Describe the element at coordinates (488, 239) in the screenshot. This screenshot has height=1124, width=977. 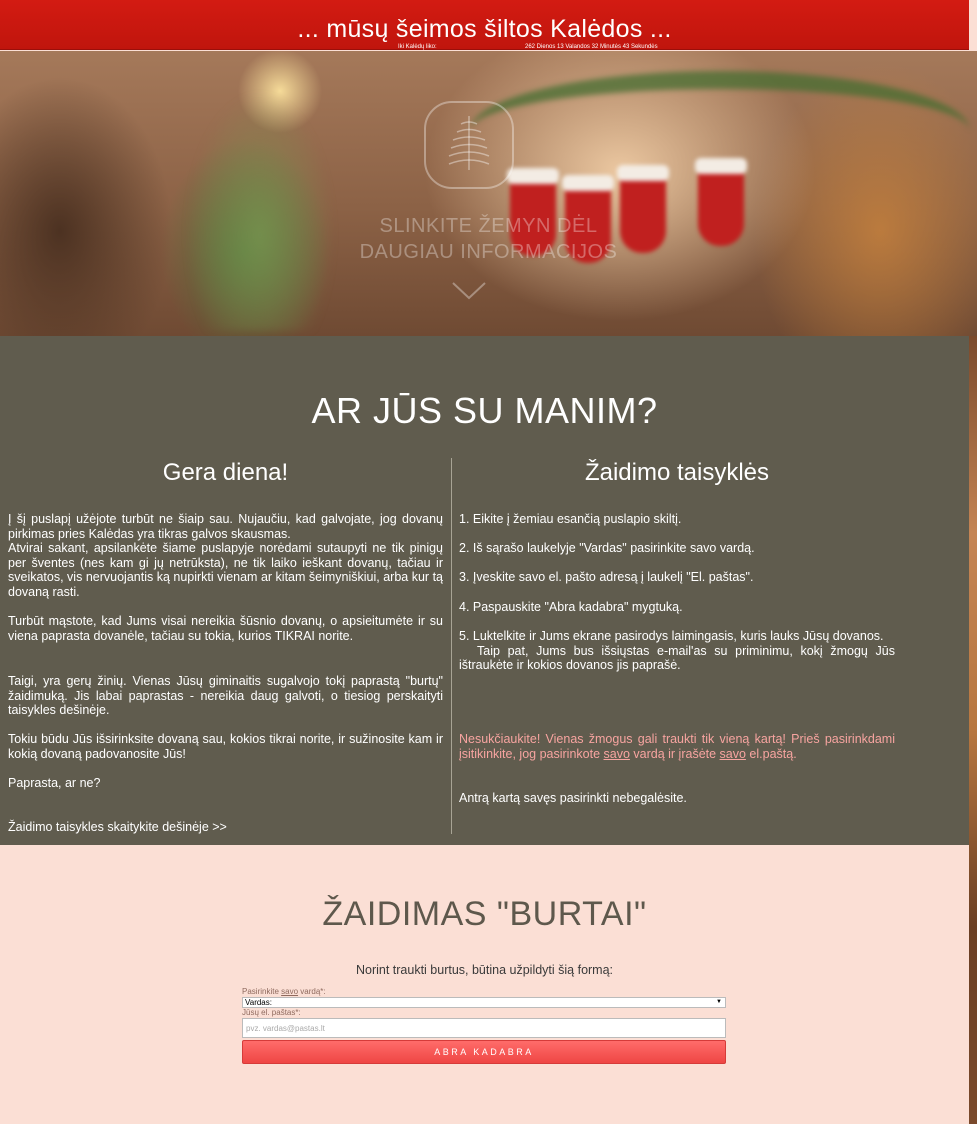
I see `scroll-down-hint: SLINKITE ŽEMYN DĖL DAUGIAU INFORMACIJOS` at that location.